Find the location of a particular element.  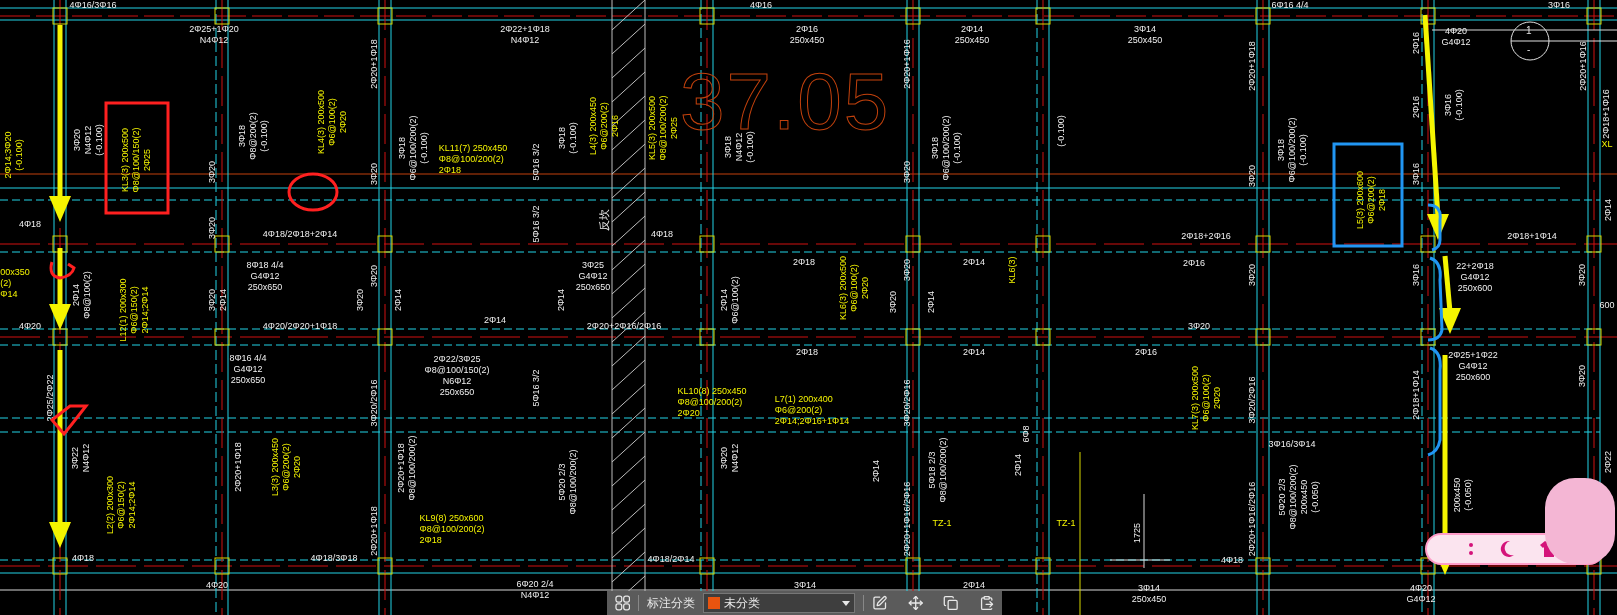

circle-markup is located at coordinates (313, 192).